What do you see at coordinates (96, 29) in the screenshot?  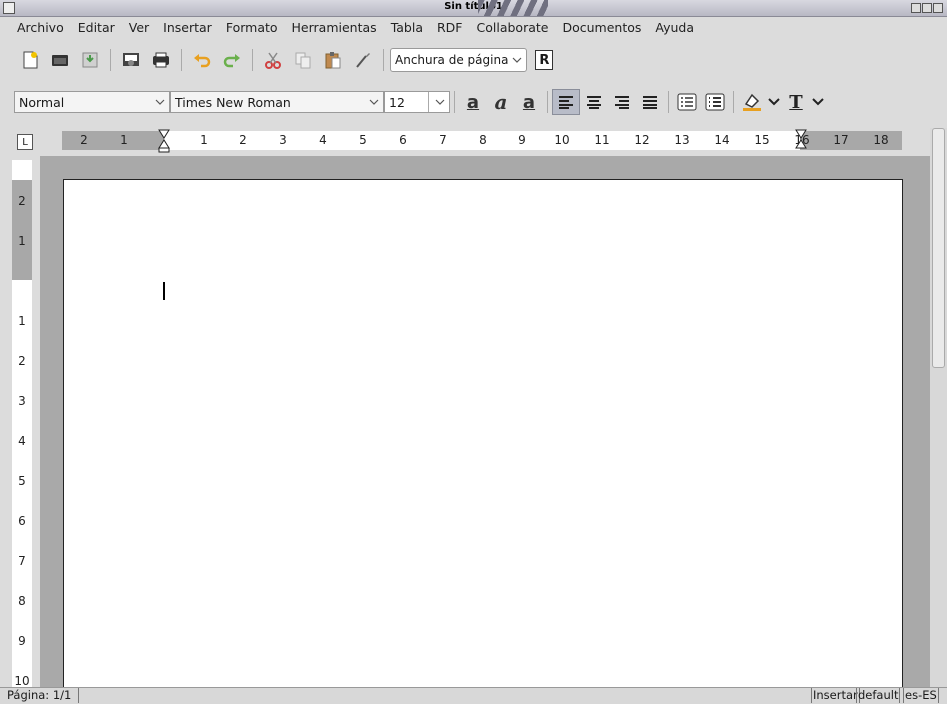 I see `menu-editar: Editar` at bounding box center [96, 29].